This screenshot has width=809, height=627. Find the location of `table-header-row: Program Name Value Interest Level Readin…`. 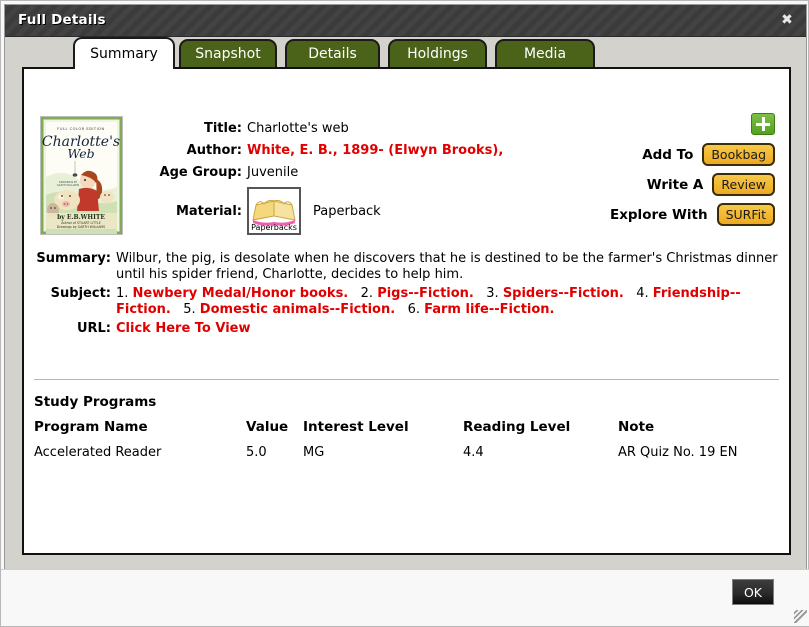

table-header-row: Program Name Value Interest Level Readin… is located at coordinates (404, 432).